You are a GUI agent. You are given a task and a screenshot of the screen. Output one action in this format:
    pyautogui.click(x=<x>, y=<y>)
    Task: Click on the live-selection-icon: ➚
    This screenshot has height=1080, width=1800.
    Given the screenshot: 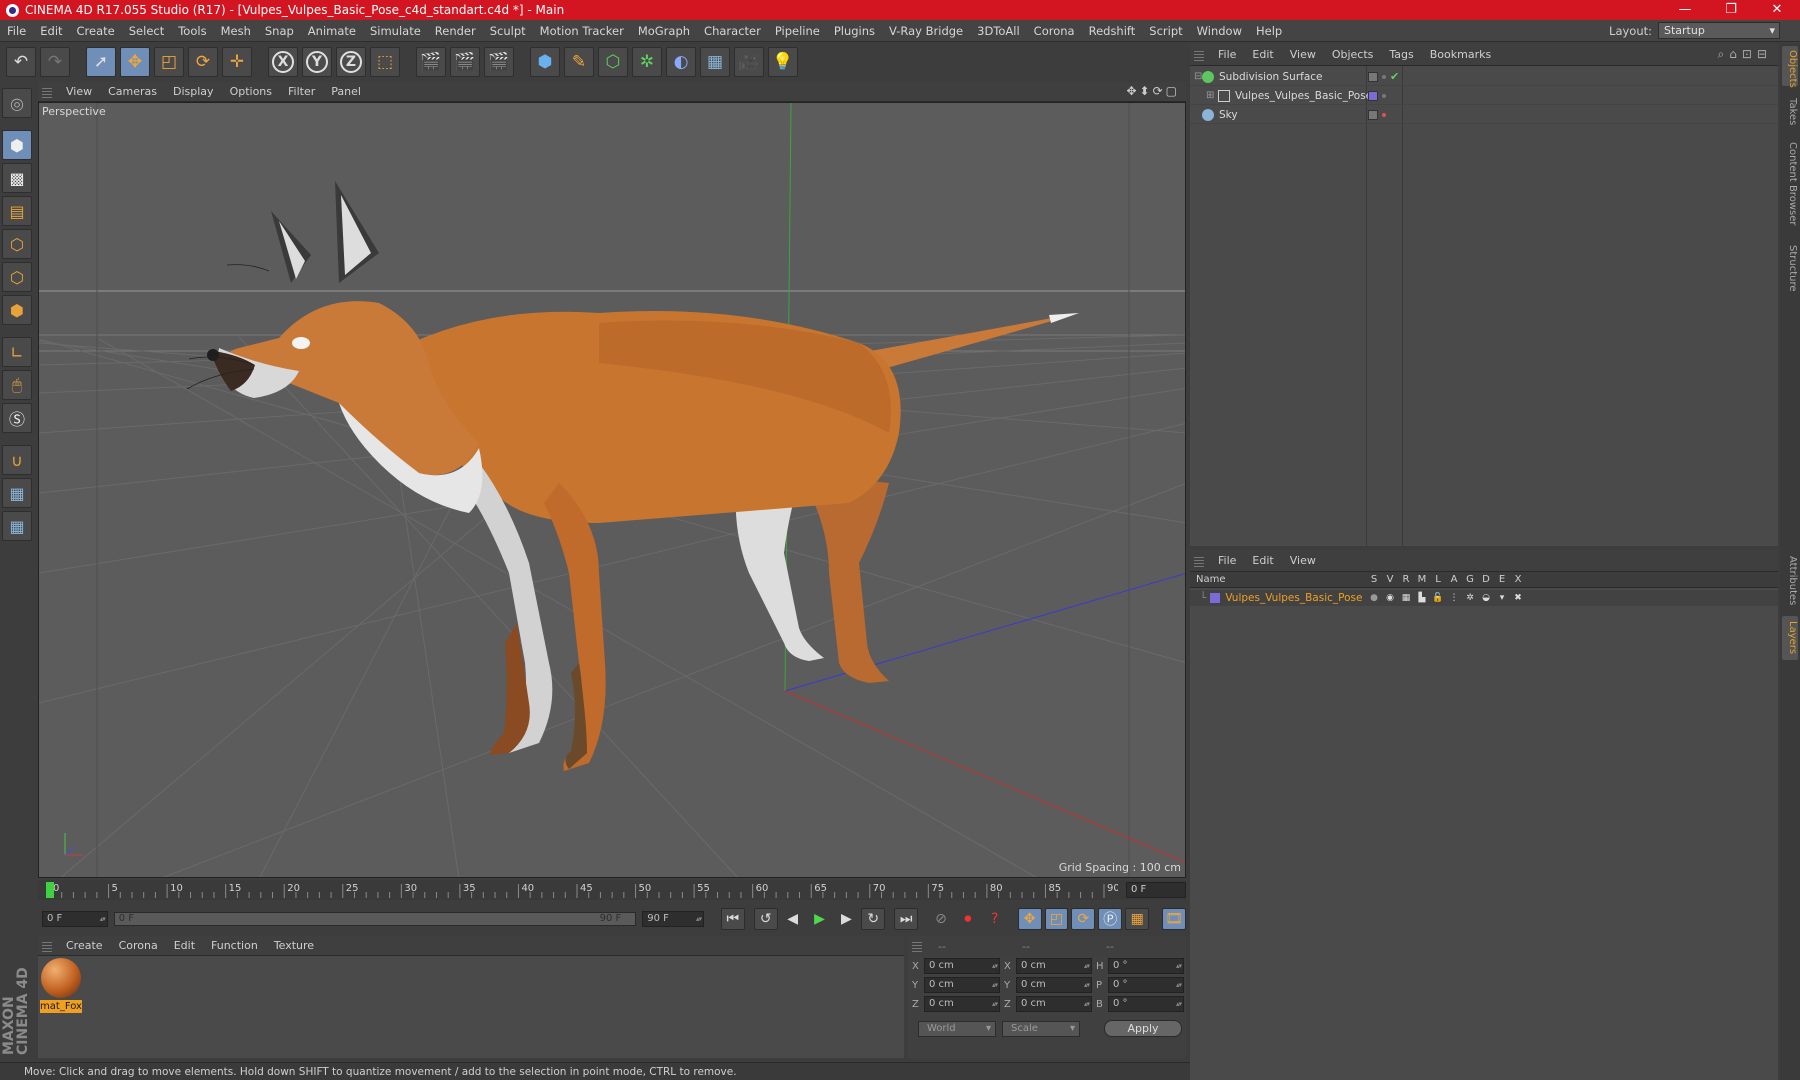 What is the action you would take?
    pyautogui.click(x=101, y=62)
    